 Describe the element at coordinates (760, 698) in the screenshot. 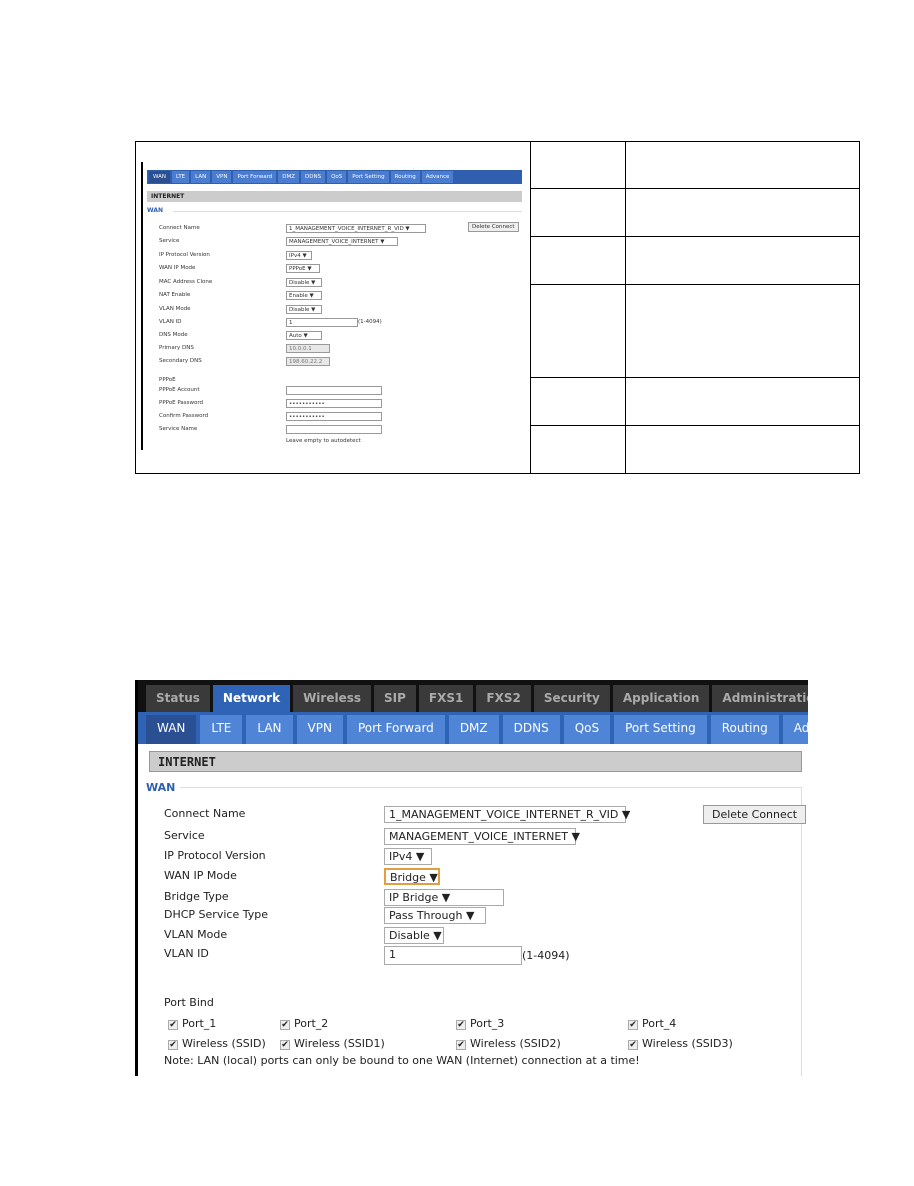

I see `tab-administration: Administration` at that location.